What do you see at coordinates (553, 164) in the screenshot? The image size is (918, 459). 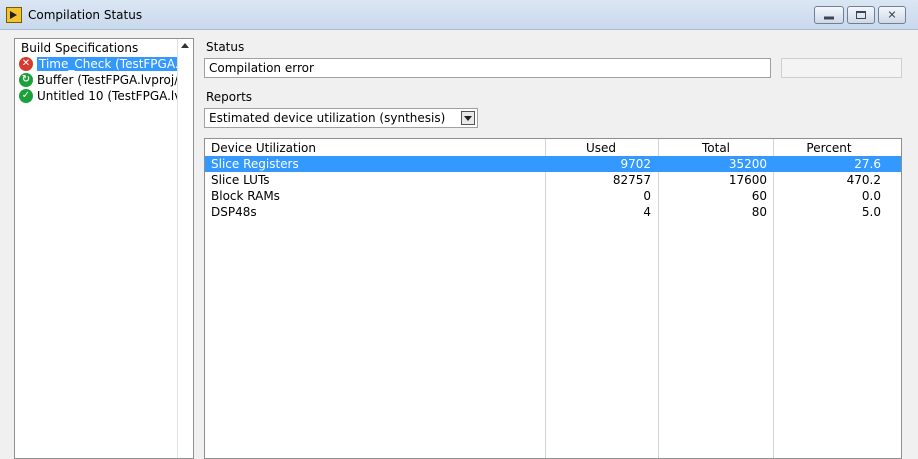 I see `table-row: Slice Registers 9702 35200 27.6` at bounding box center [553, 164].